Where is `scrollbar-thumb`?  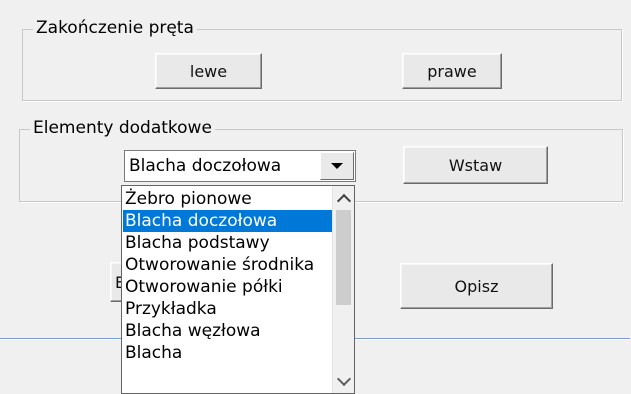
scrollbar-thumb is located at coordinates (343, 257).